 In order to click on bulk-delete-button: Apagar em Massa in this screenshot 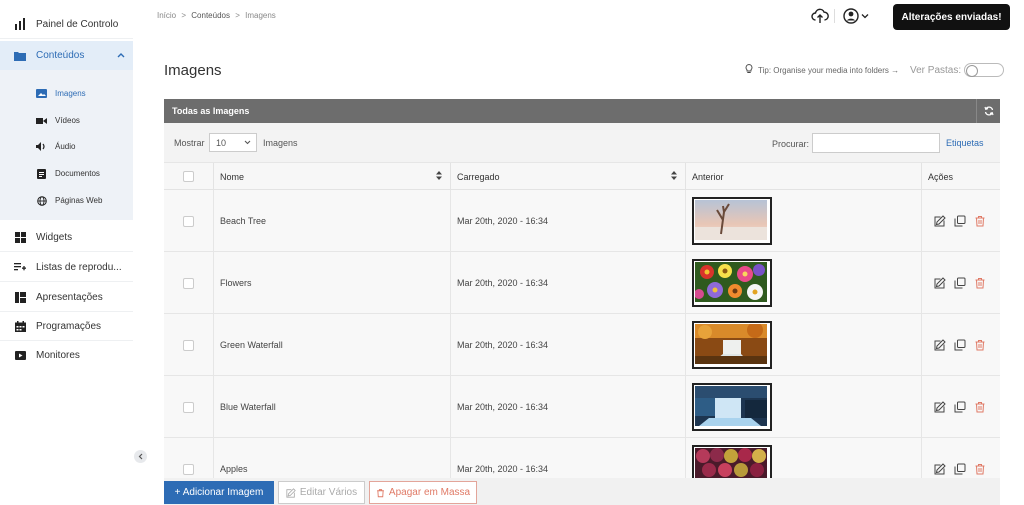, I will do `click(423, 492)`.